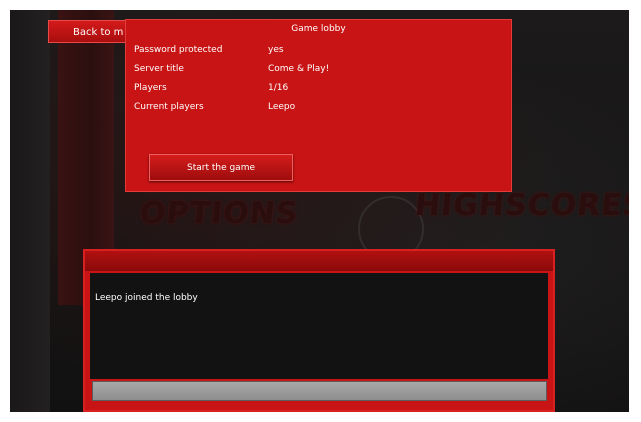 The height and width of the screenshot is (422, 641). Describe the element at coordinates (169, 107) in the screenshot. I see `lobby-row-label: Current players` at that location.